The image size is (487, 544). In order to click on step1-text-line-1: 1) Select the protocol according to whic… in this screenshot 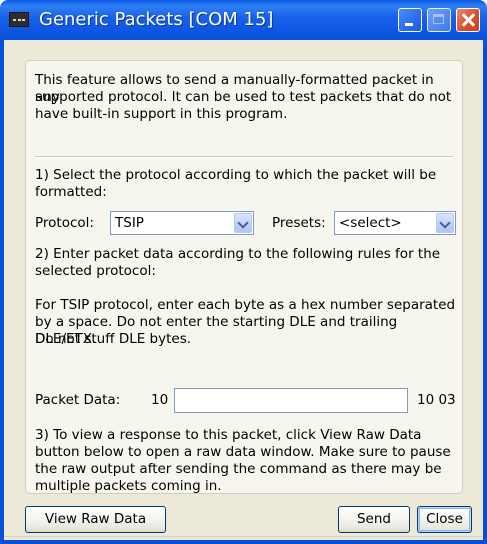, I will do `click(236, 175)`.